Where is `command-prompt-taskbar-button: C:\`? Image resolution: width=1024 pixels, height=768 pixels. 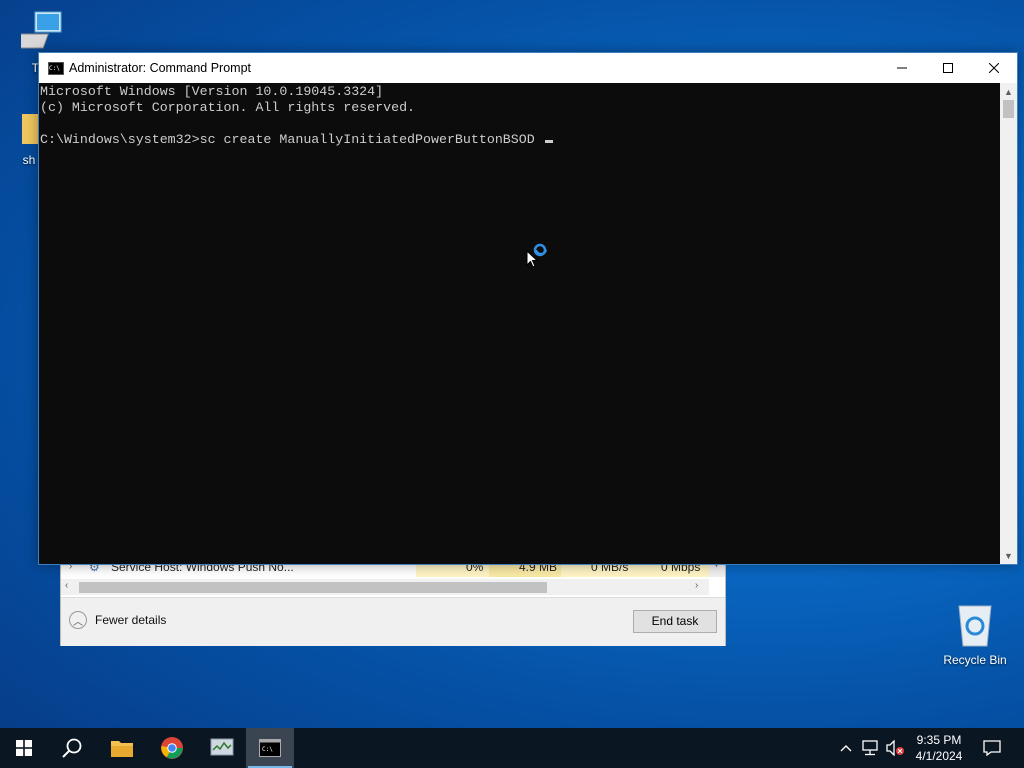 command-prompt-taskbar-button: C:\ is located at coordinates (270, 748).